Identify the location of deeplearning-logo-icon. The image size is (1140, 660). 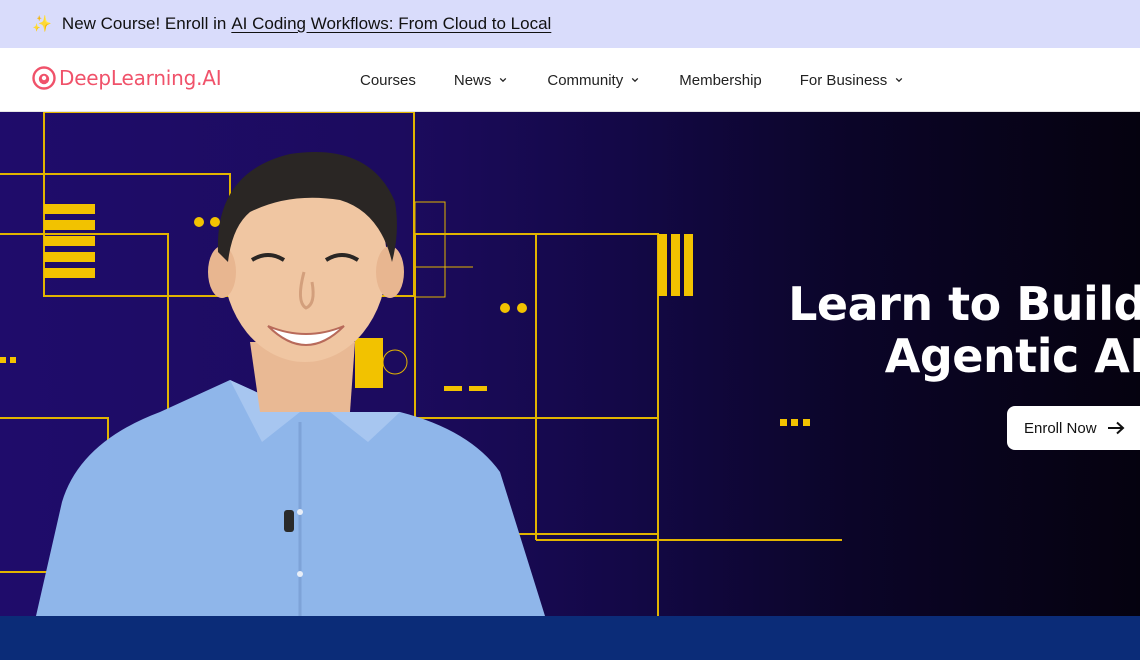
(44, 78).